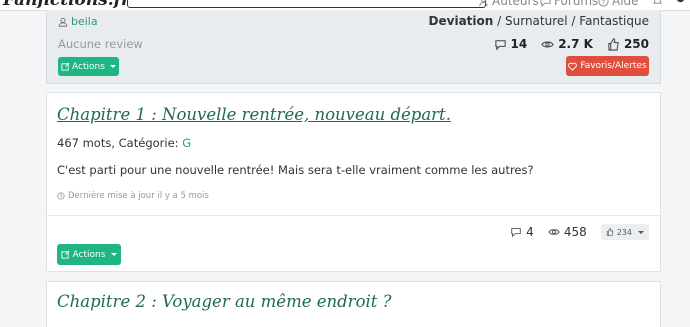 The width and height of the screenshot is (690, 327). What do you see at coordinates (625, 4) in the screenshot?
I see `nav-link-label: Aide` at bounding box center [625, 4].